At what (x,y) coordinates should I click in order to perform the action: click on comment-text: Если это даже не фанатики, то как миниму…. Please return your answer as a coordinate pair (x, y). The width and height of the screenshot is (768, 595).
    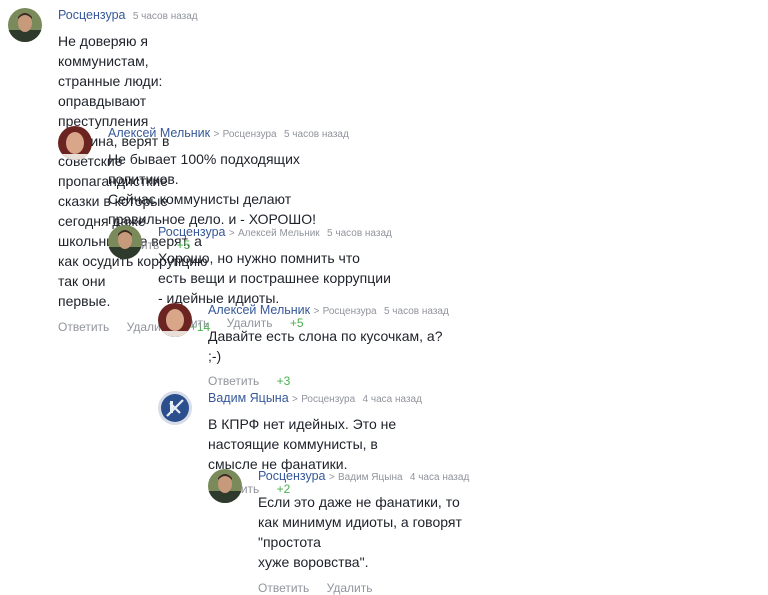
    Looking at the image, I should click on (363, 532).